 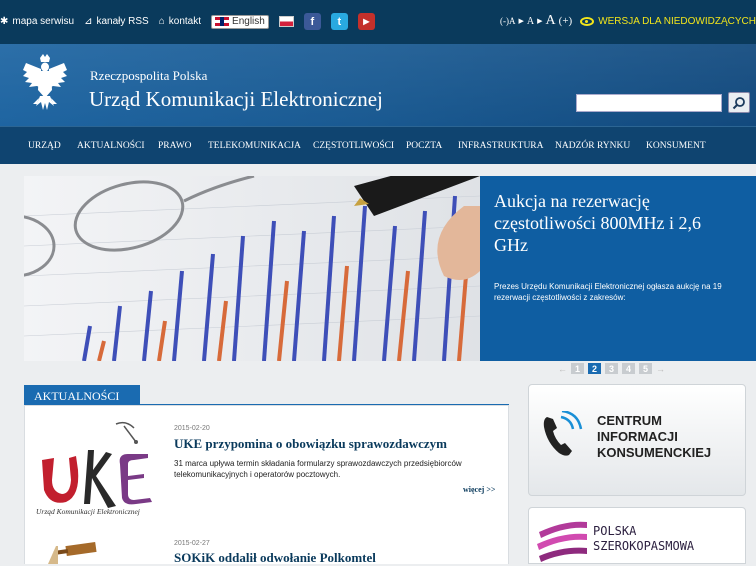 I want to click on nav-infrastruktura: INFRASTRUKTURA, so click(x=501, y=146).